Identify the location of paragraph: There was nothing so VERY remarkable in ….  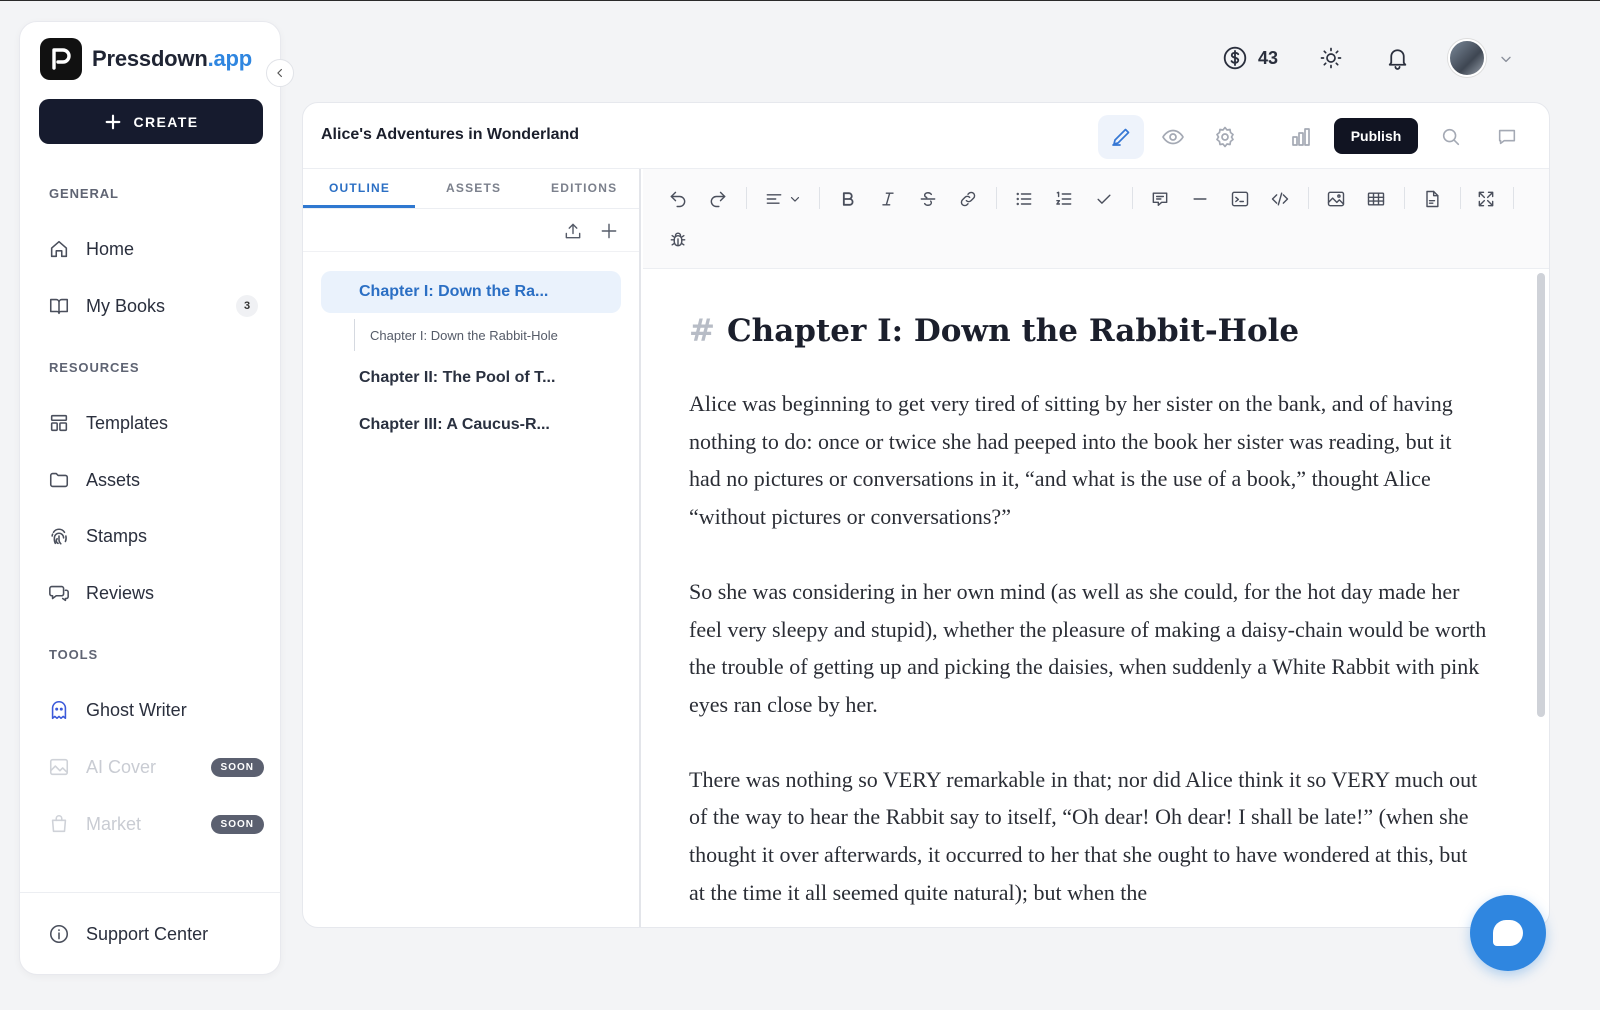
(1083, 835).